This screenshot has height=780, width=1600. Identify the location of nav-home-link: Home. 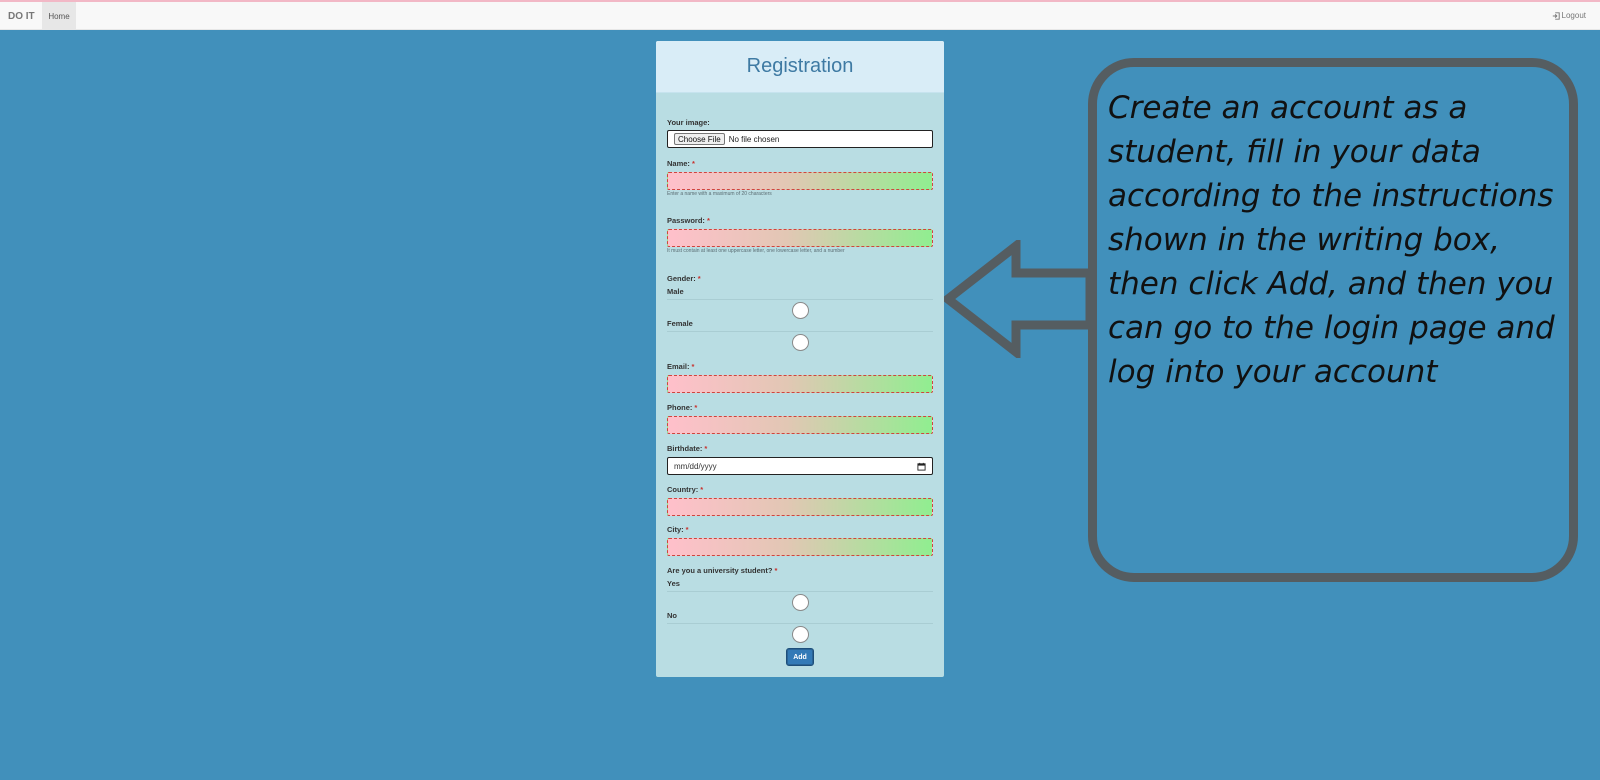
(59, 16).